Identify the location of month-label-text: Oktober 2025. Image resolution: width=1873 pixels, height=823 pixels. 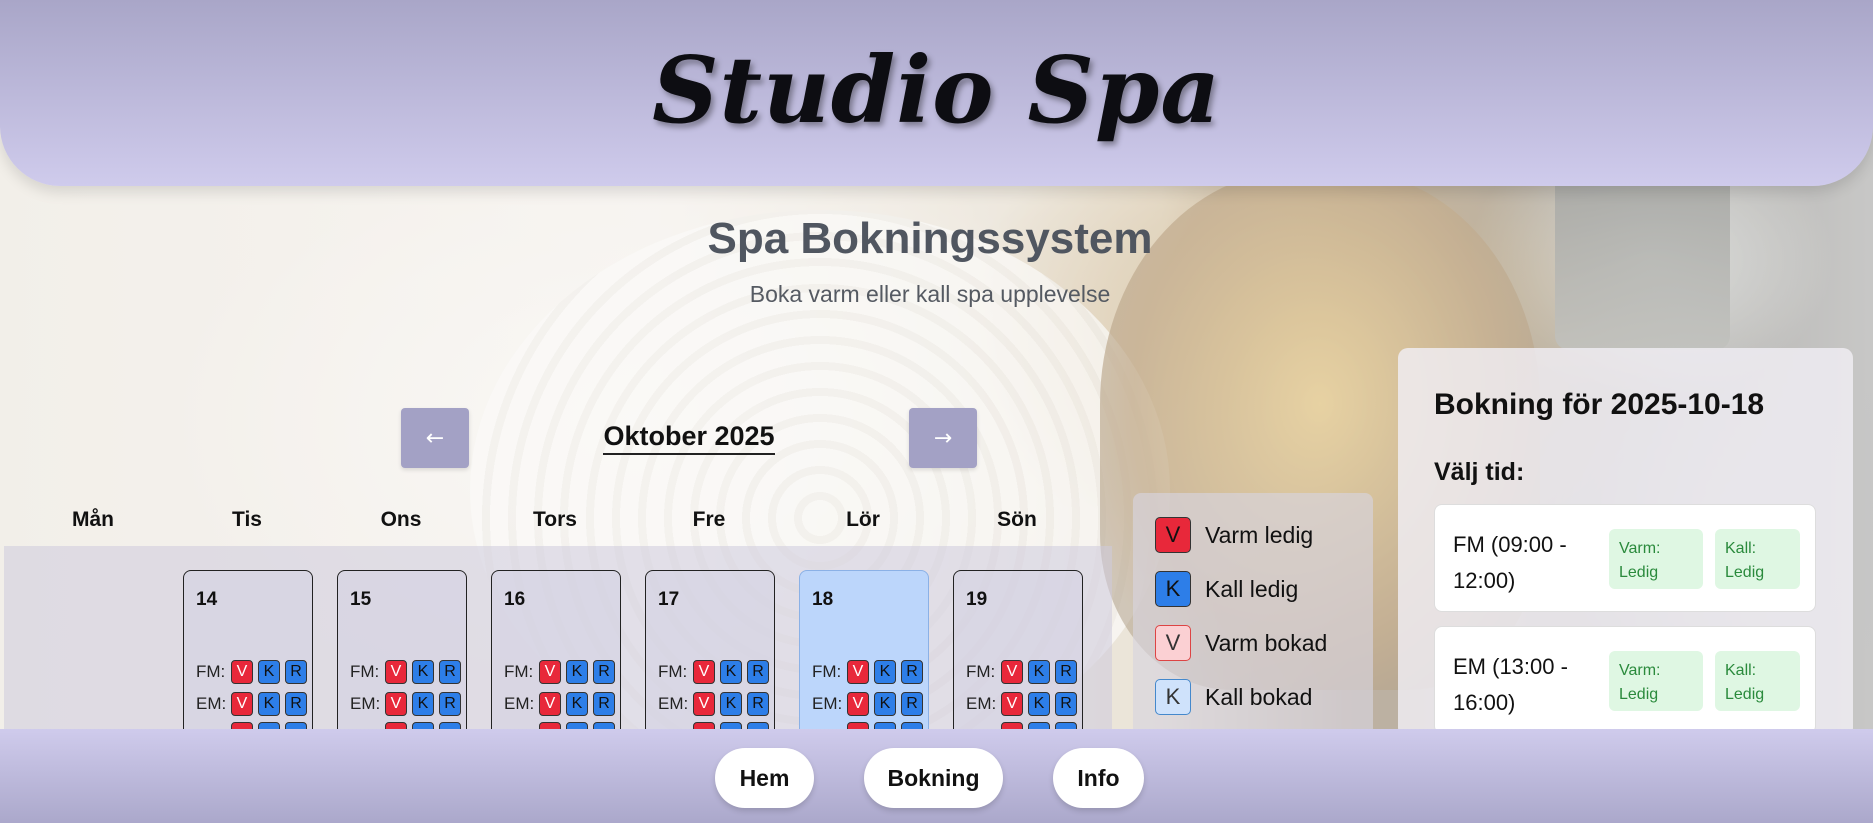
(689, 438).